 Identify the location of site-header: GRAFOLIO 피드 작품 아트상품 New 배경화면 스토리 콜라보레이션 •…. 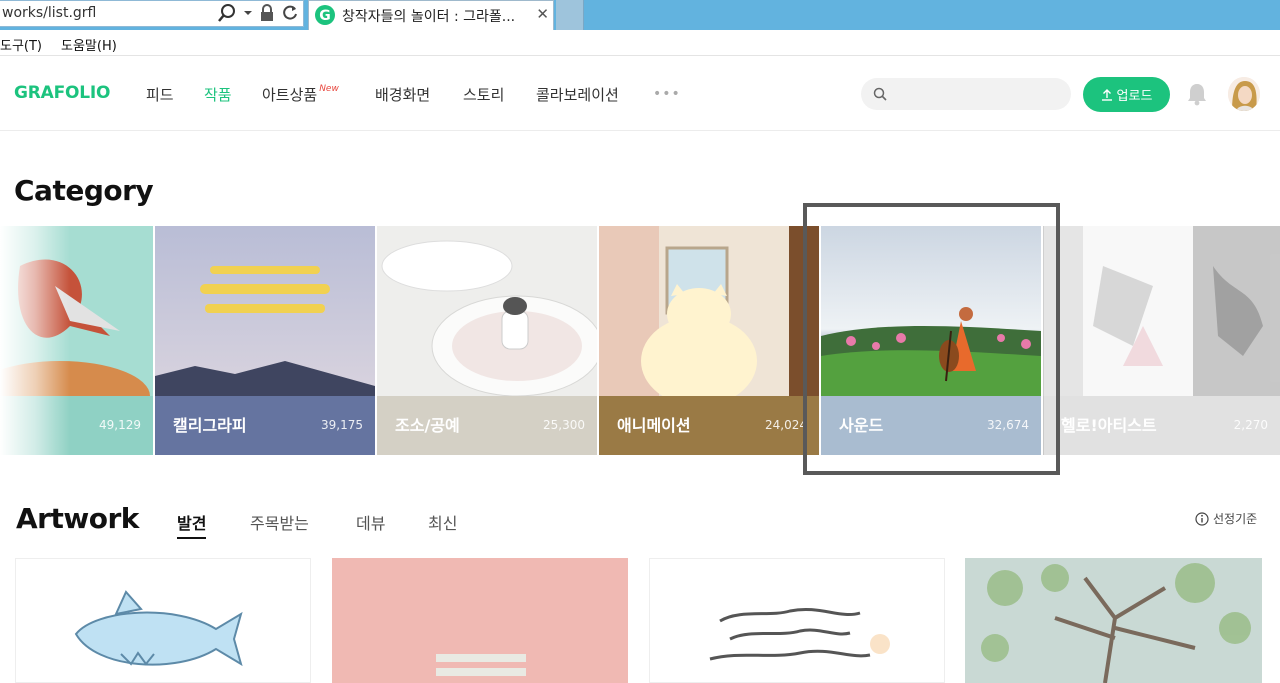
(640, 94).